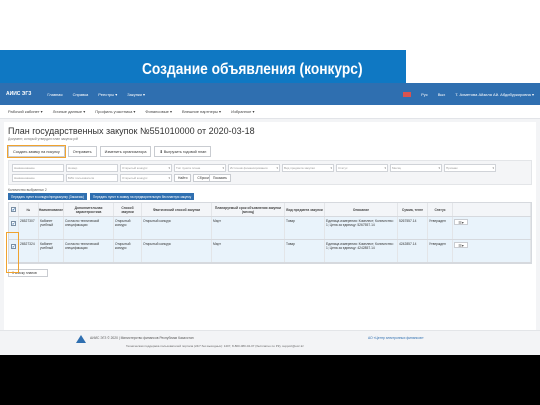  I want to click on row-id: 26527324, so click(29, 251).